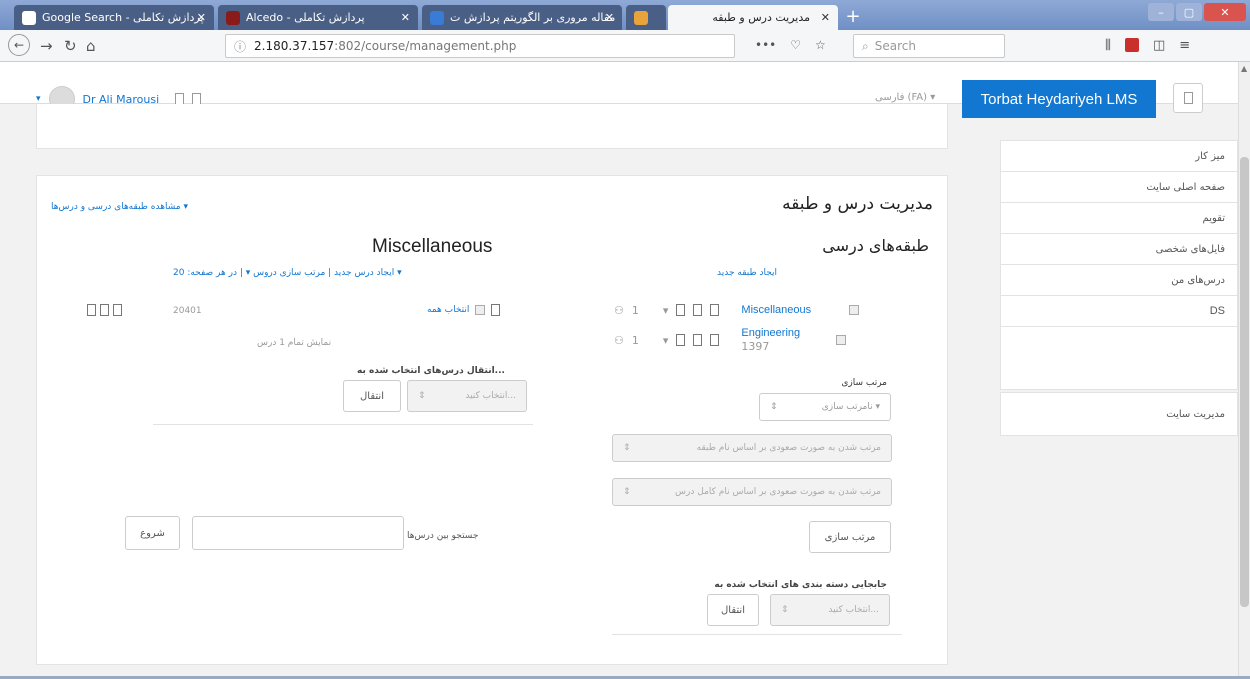 Image resolution: width=1250 pixels, height=679 pixels. I want to click on tab-google-search: Google Search - پردازش تکاملی ✕, so click(114, 17).